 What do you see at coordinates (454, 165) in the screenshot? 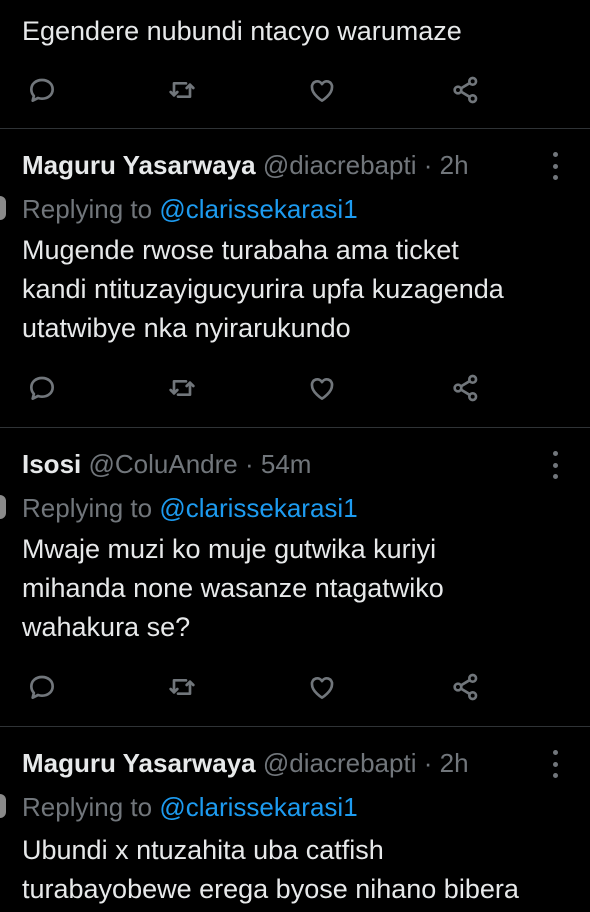
I see `tweet-1-time: 2h` at bounding box center [454, 165].